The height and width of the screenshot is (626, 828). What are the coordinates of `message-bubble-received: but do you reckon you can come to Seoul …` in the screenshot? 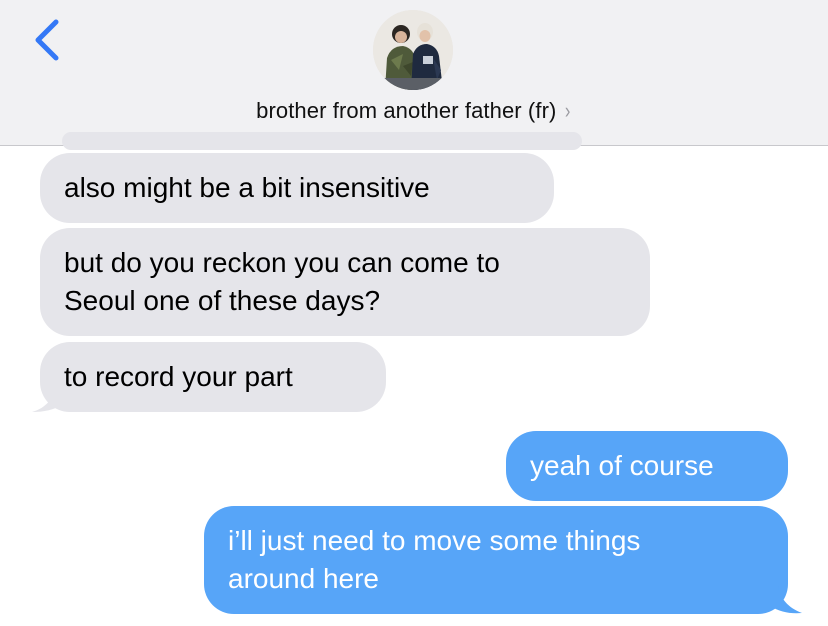 It's located at (345, 282).